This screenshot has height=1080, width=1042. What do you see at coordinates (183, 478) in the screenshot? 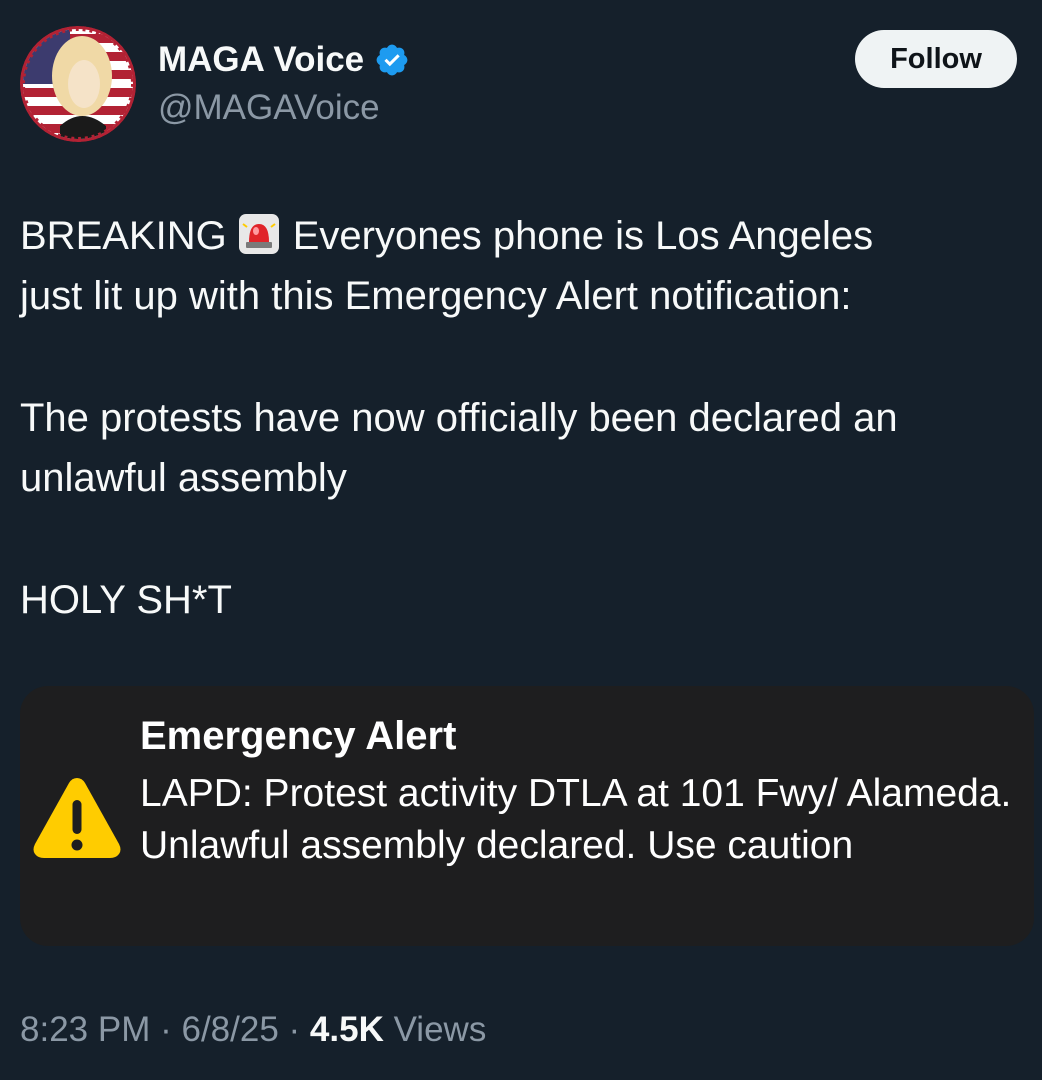
I see `tweet-text-line-4: unlawful assembly` at bounding box center [183, 478].